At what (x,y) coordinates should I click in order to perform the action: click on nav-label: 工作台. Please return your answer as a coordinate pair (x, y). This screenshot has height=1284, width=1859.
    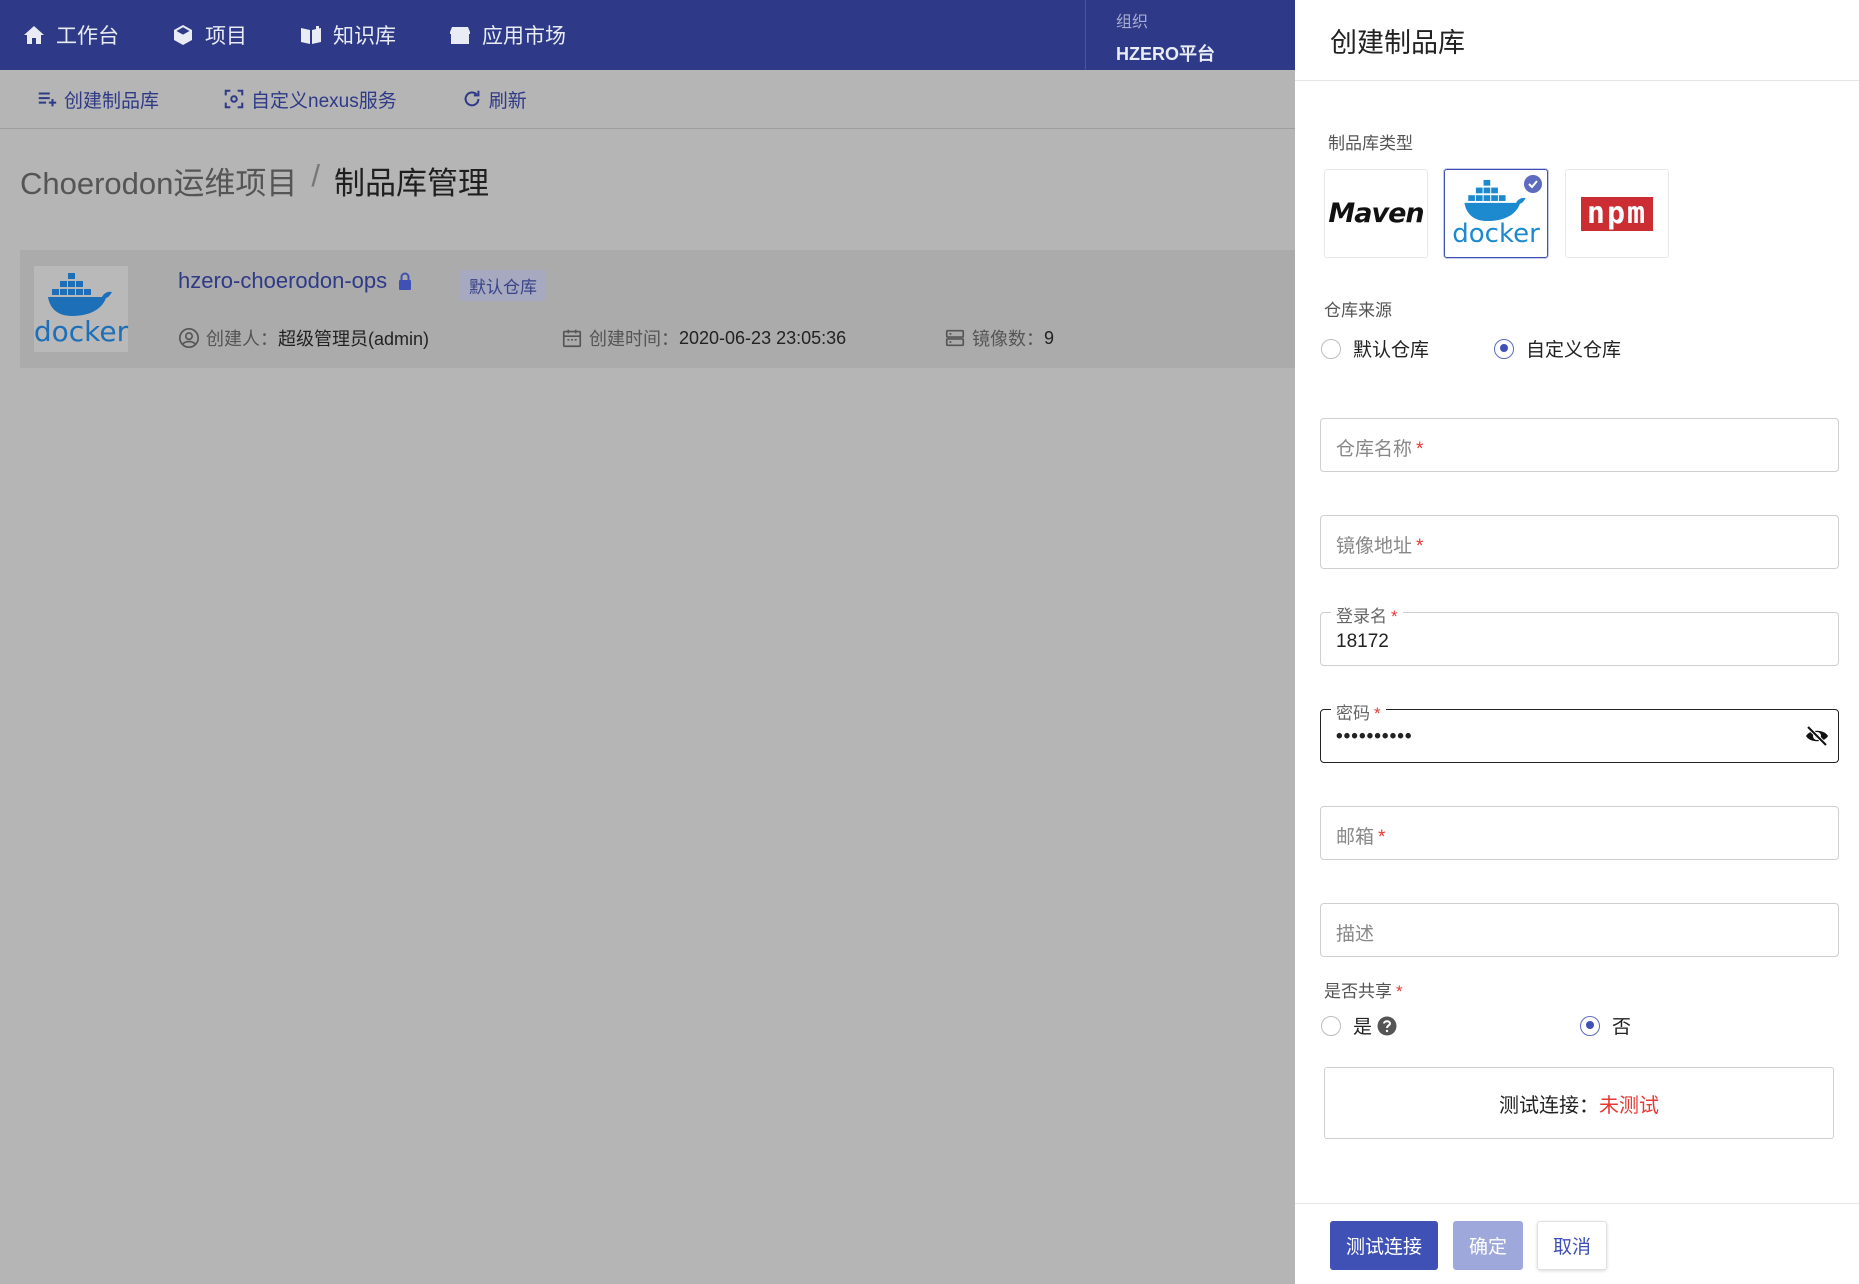
    Looking at the image, I should click on (87, 36).